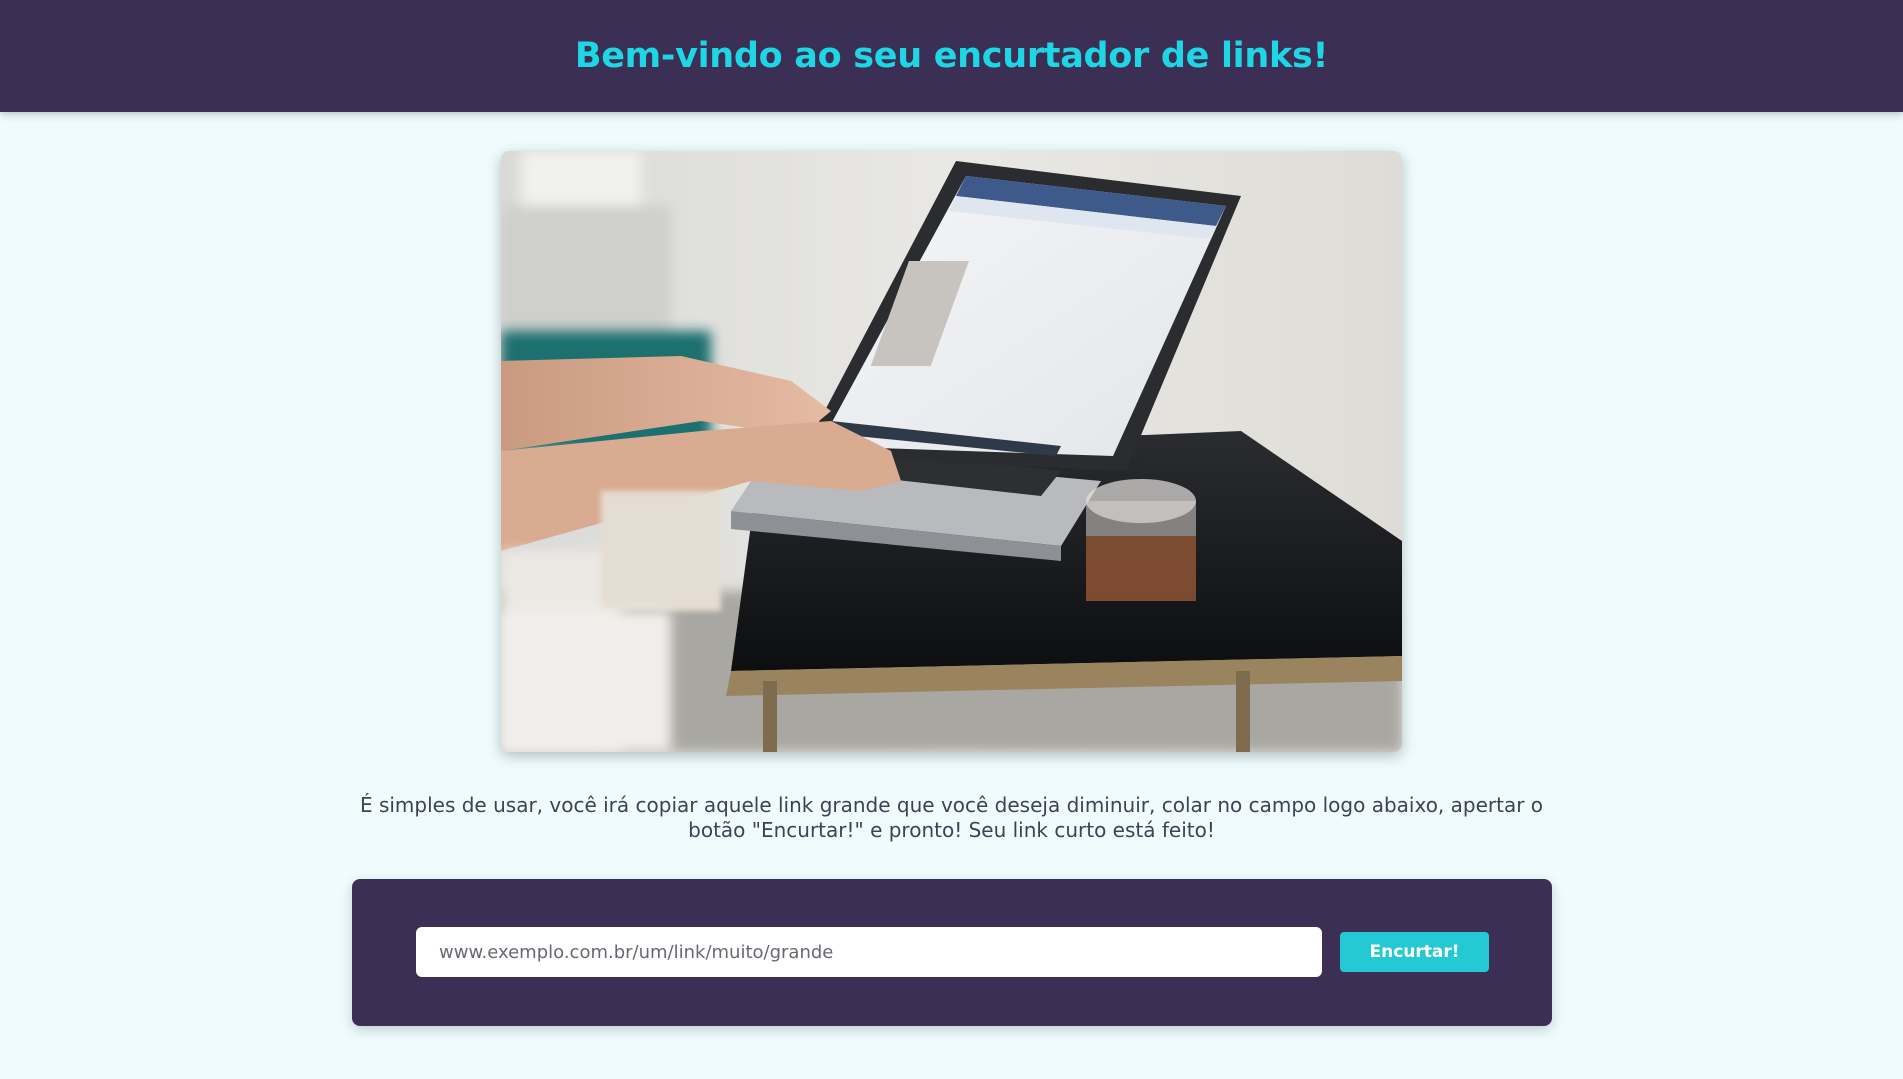  I want to click on shorten-button: Encurtar!, so click(1414, 952).